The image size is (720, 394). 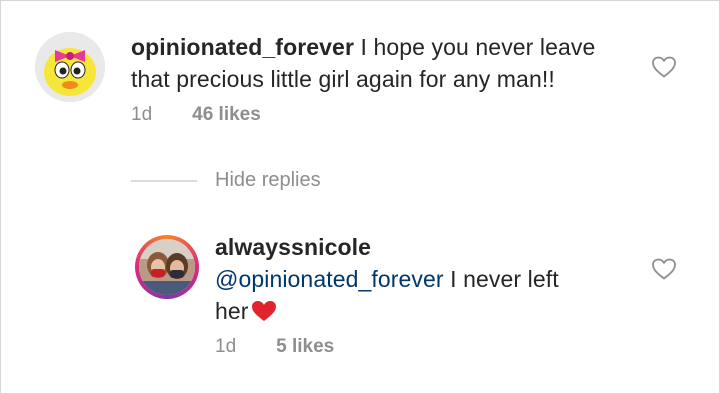 I want to click on reply-mention-link: @opinionated_forever, so click(x=329, y=279).